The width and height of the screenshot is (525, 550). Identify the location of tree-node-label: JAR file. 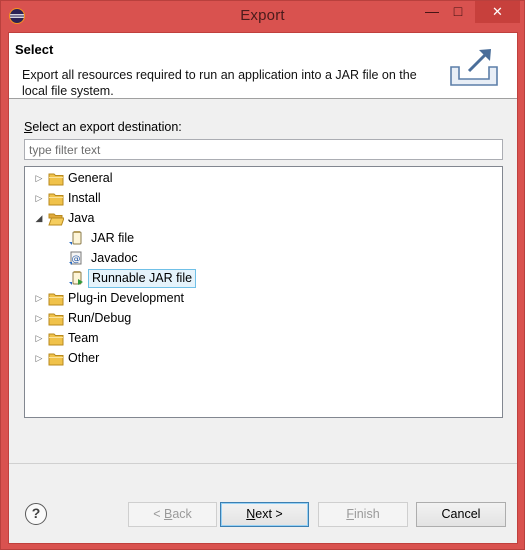
(113, 238).